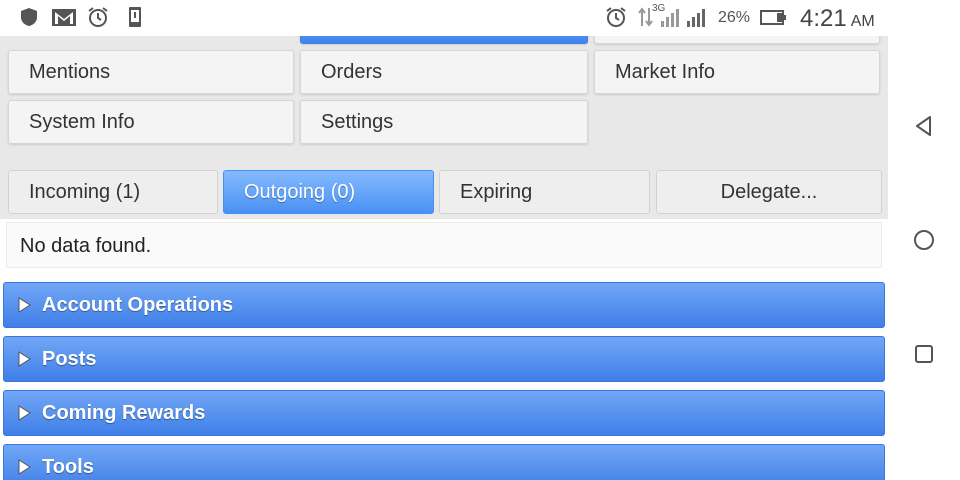 The image size is (960, 480). Describe the element at coordinates (737, 40) in the screenshot. I see `menu-button-partial` at that location.